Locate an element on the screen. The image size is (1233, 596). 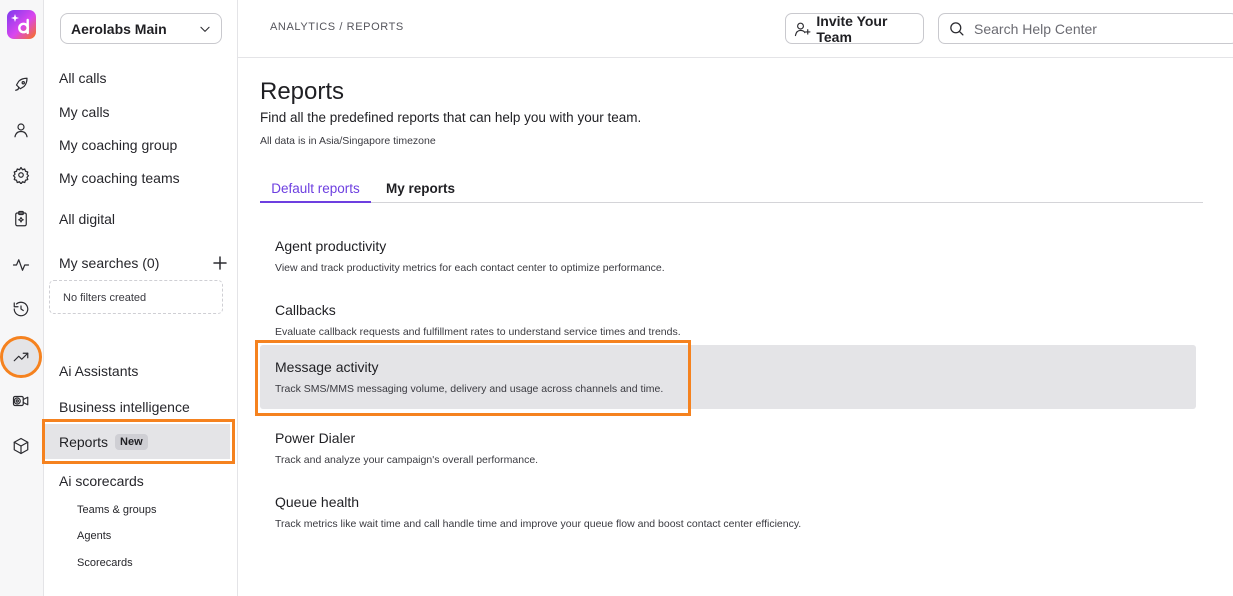
workspace-label: Aerolabs Main is located at coordinates (119, 28).